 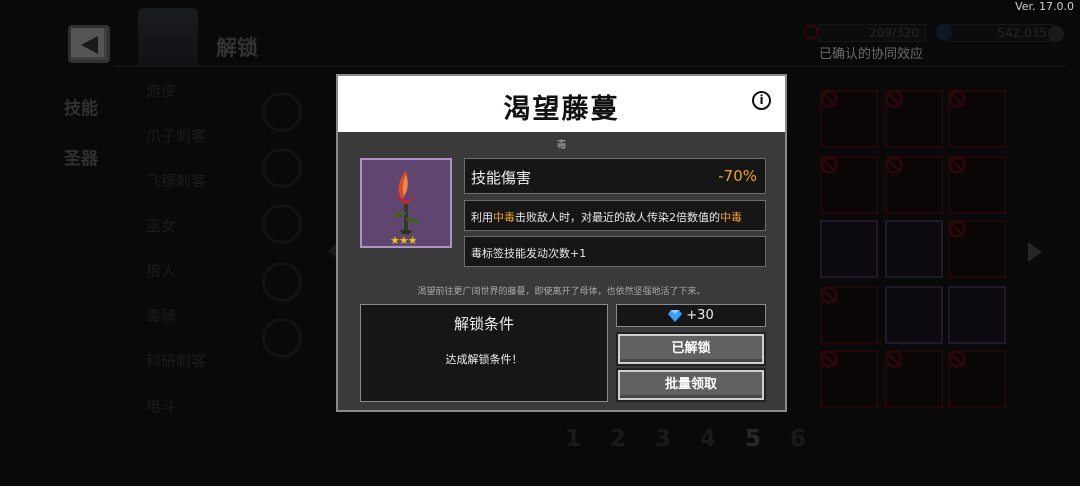 I want to click on add-gem-icon, so click(x=1056, y=34).